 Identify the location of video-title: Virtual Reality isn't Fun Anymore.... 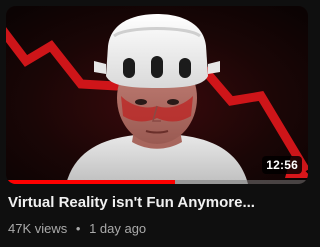
(158, 203).